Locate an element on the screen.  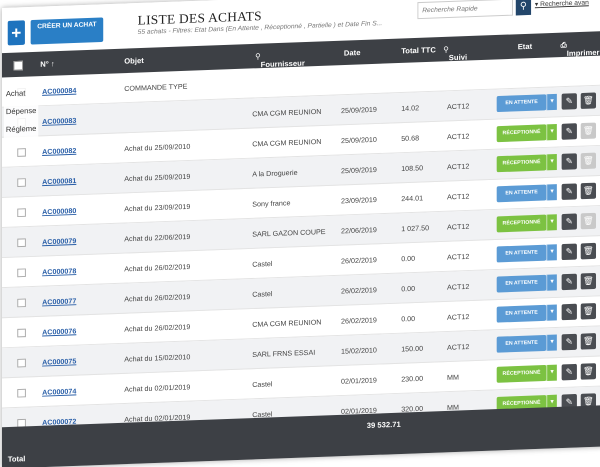
purchase-date: 25/09/2019 is located at coordinates (359, 110).